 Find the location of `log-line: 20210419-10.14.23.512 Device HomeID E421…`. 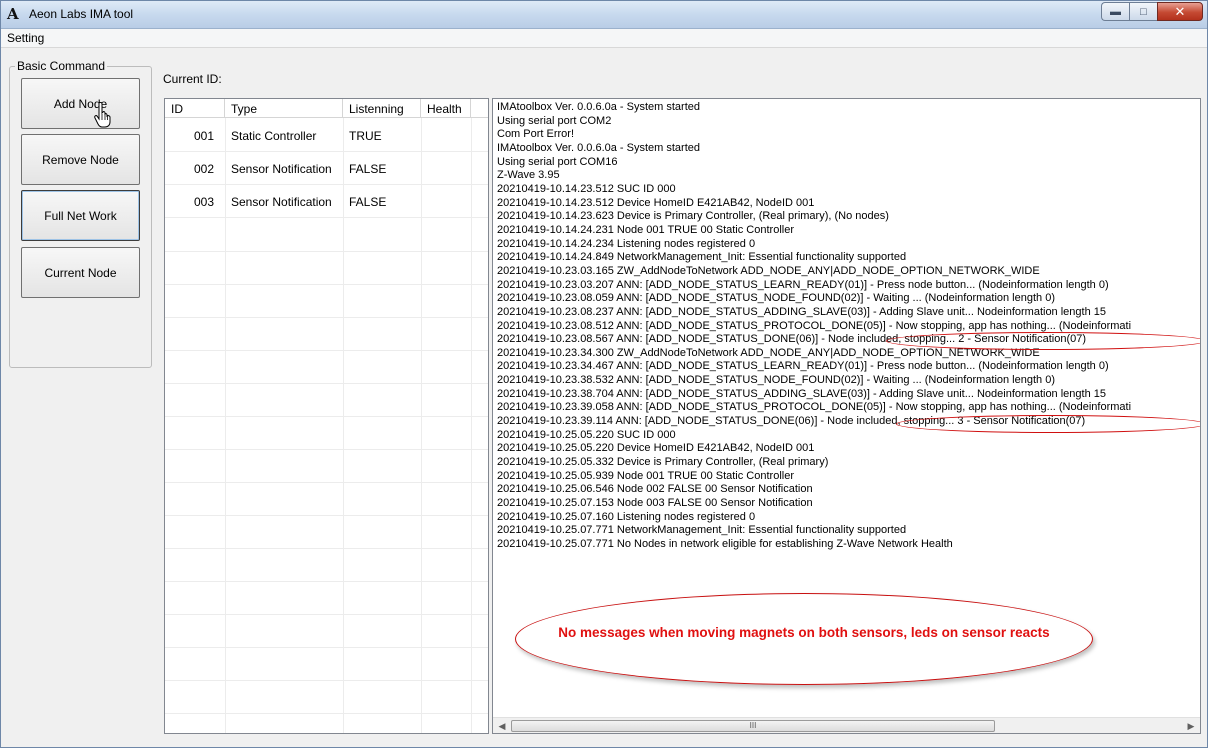

log-line: 20210419-10.14.23.512 Device HomeID E421… is located at coordinates (656, 202).